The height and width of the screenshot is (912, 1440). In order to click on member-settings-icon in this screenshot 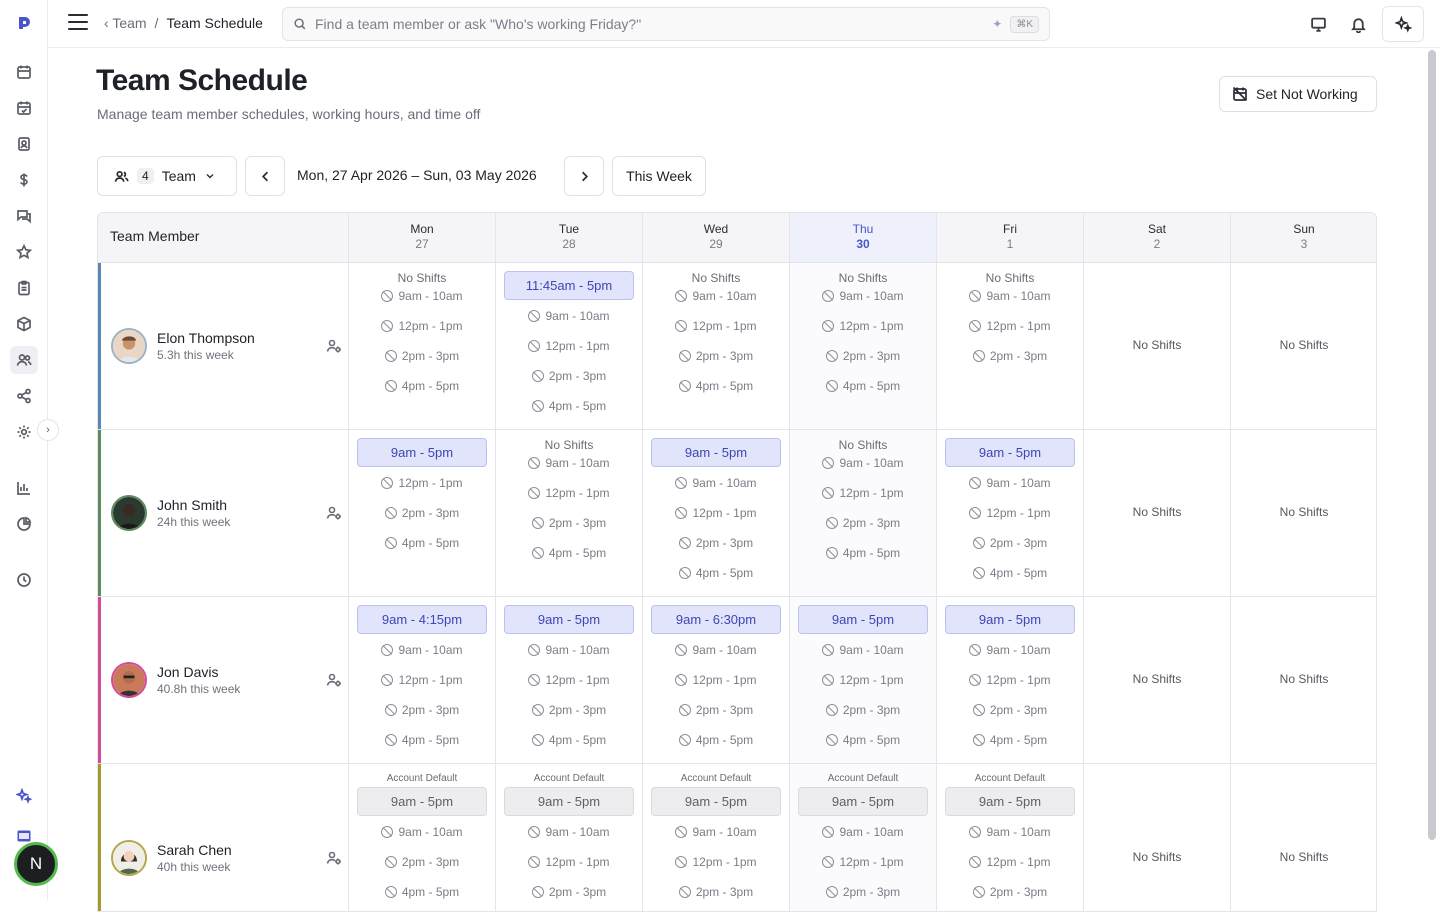, I will do `click(334, 346)`.